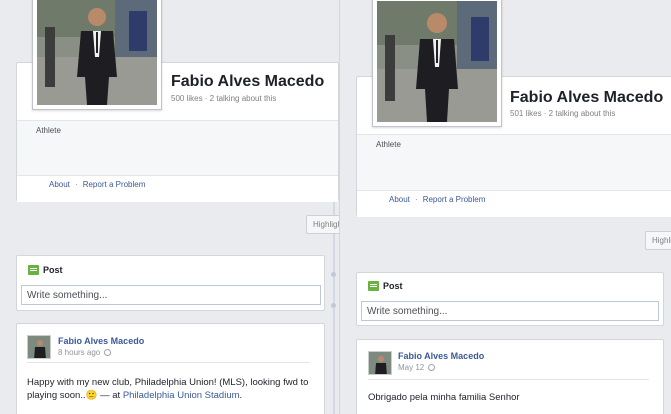 This screenshot has width=671, height=414. I want to click on post-meta: May 12, so click(417, 367).